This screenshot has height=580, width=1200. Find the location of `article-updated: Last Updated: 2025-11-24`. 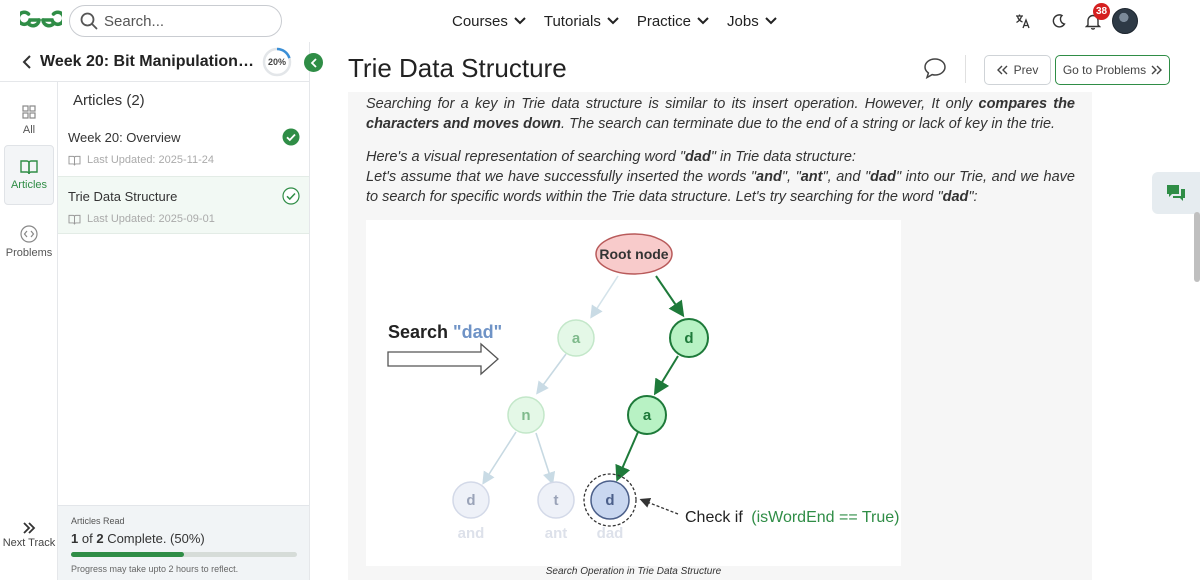

article-updated: Last Updated: 2025-11-24 is located at coordinates (150, 160).